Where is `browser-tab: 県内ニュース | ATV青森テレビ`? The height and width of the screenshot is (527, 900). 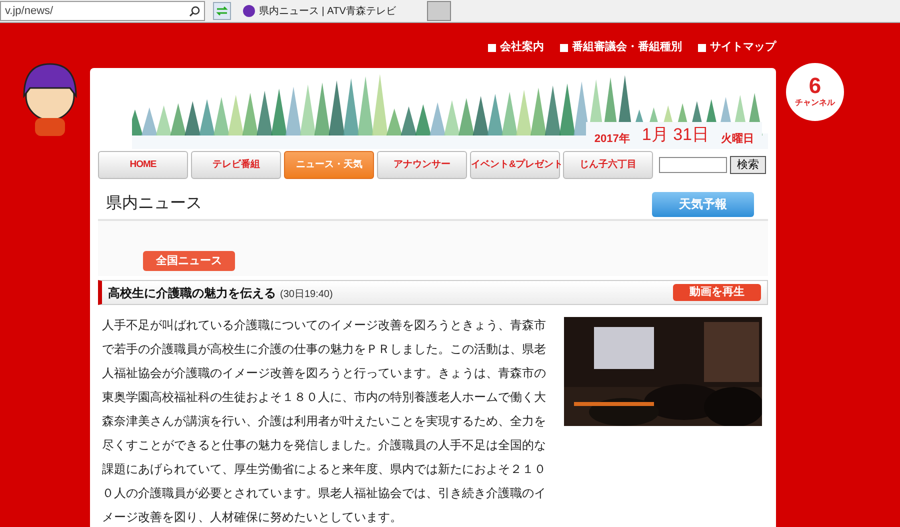 browser-tab: 県内ニュース | ATV青森テレビ is located at coordinates (329, 11).